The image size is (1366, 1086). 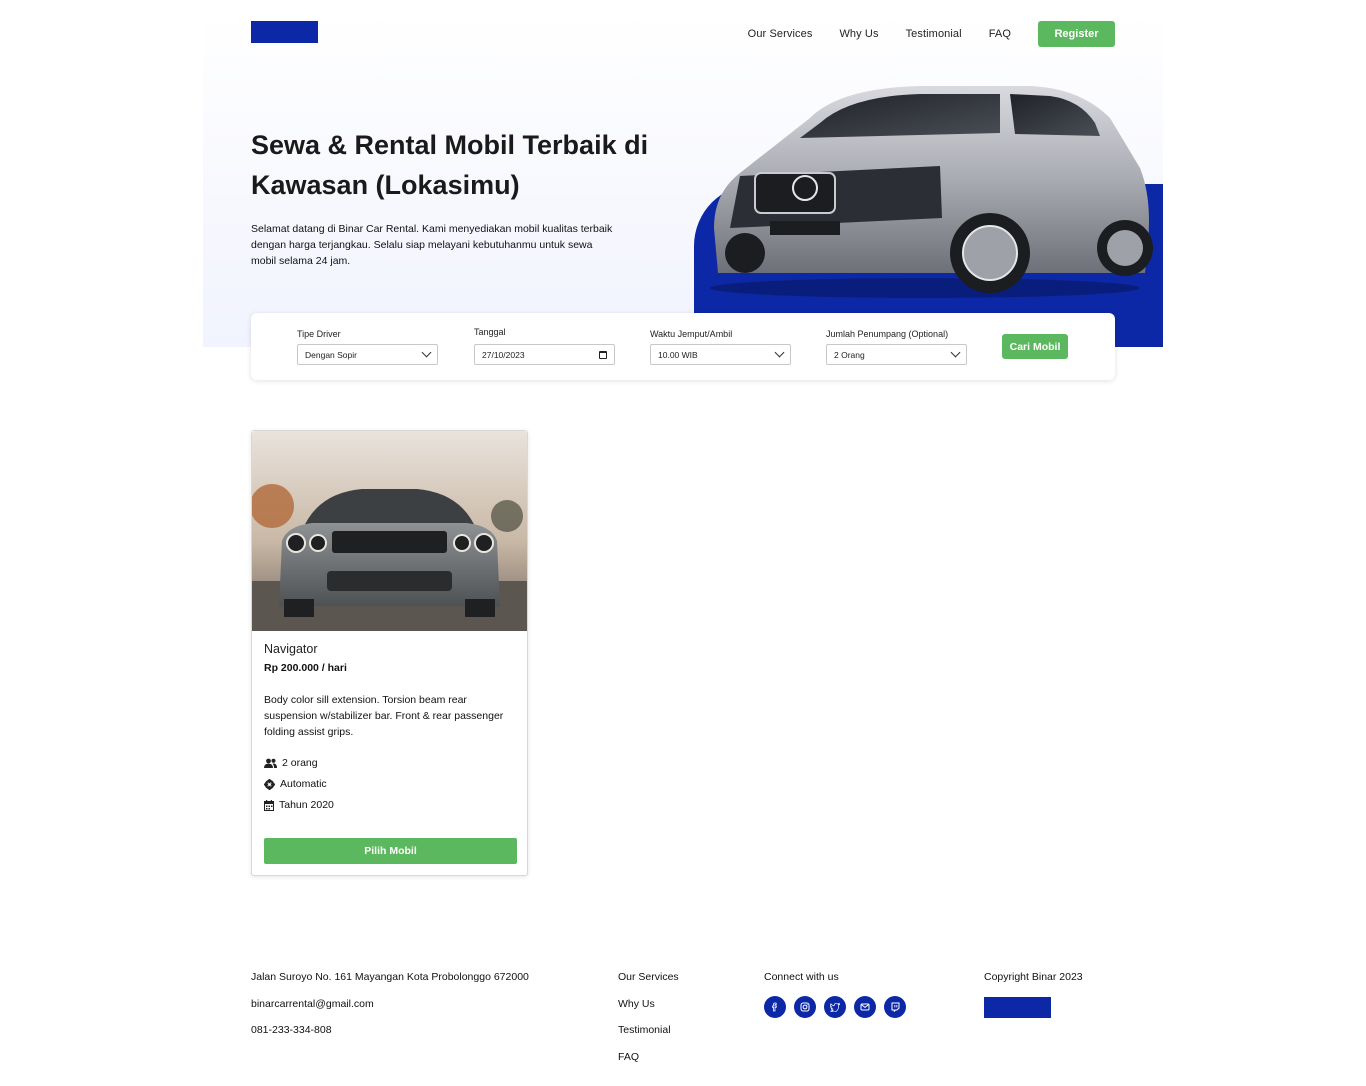 What do you see at coordinates (544, 354) in the screenshot?
I see `date-input: 27/10/2023` at bounding box center [544, 354].